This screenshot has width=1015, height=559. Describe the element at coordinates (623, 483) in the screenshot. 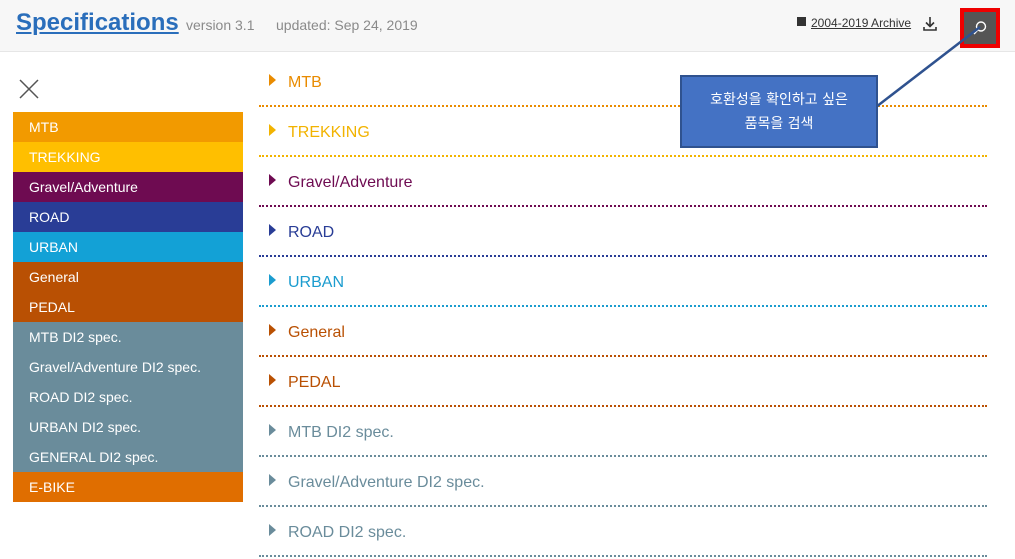

I see `category-row: Gravel/Adventure DI2 spec.` at that location.